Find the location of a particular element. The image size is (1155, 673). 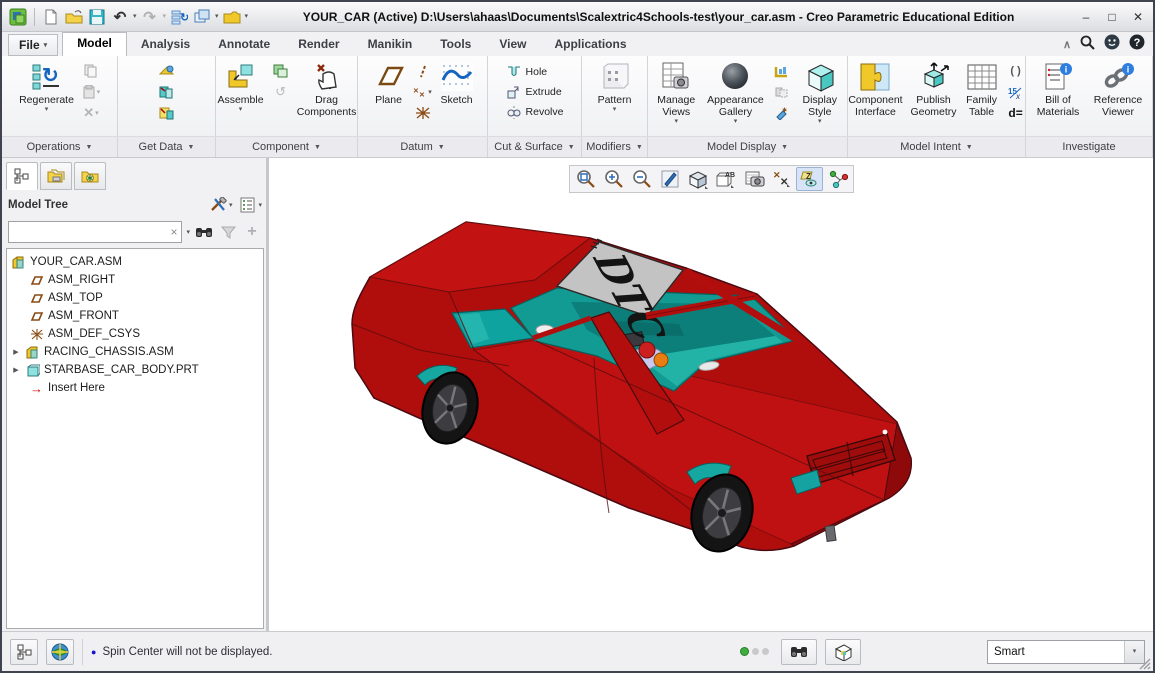

regenerate-list-button: ↻ is located at coordinates (179, 17).